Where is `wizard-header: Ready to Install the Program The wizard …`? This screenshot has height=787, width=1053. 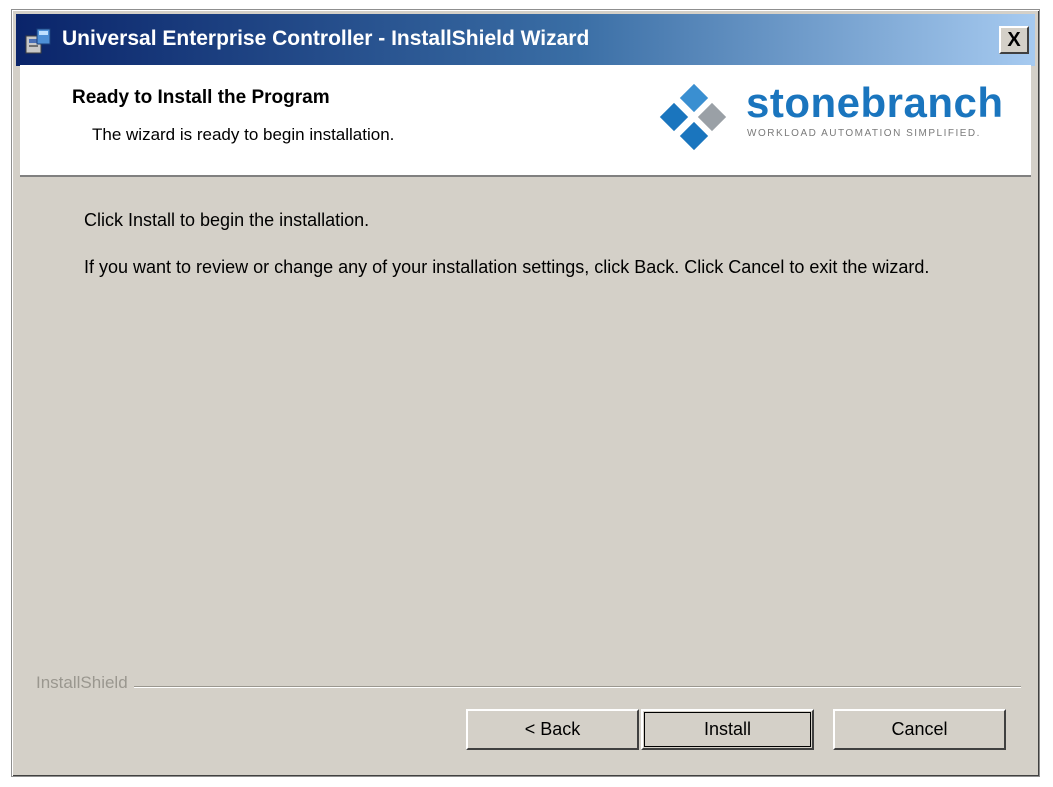
wizard-header: Ready to Install the Program The wizard … is located at coordinates (525, 121).